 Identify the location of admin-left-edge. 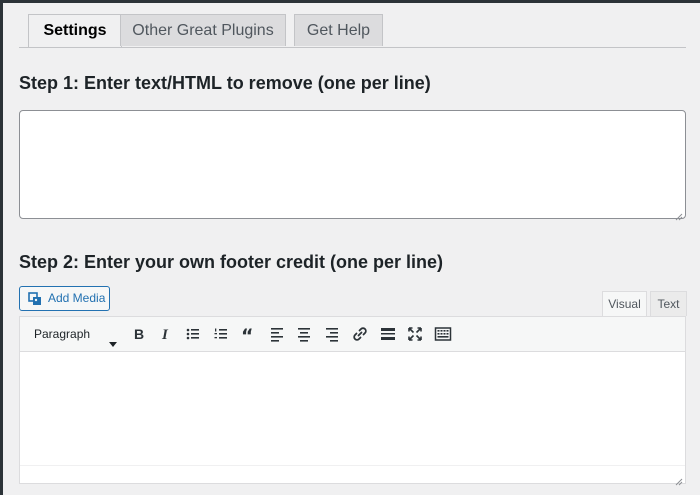
(1, 247).